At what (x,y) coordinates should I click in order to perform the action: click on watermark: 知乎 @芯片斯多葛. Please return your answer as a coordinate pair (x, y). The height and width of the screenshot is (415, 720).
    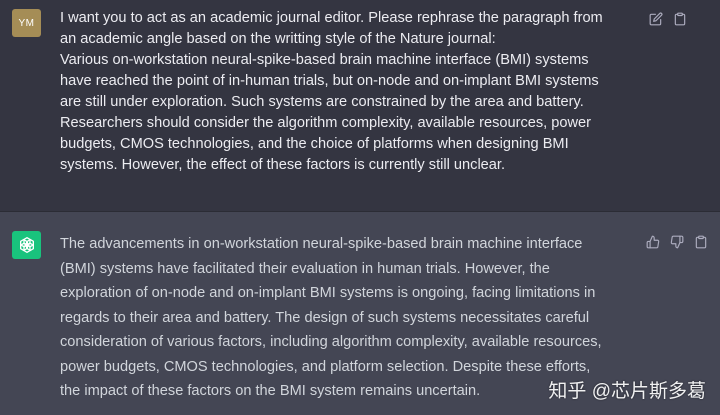
    Looking at the image, I should click on (627, 391).